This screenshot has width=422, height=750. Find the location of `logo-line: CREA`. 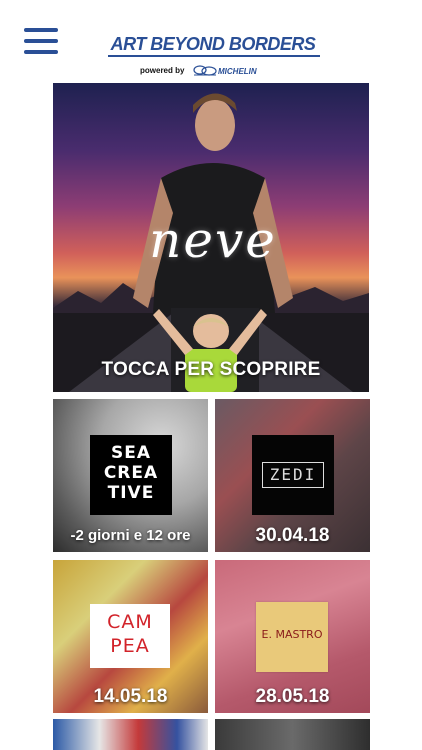

logo-line: CREA is located at coordinates (131, 473).